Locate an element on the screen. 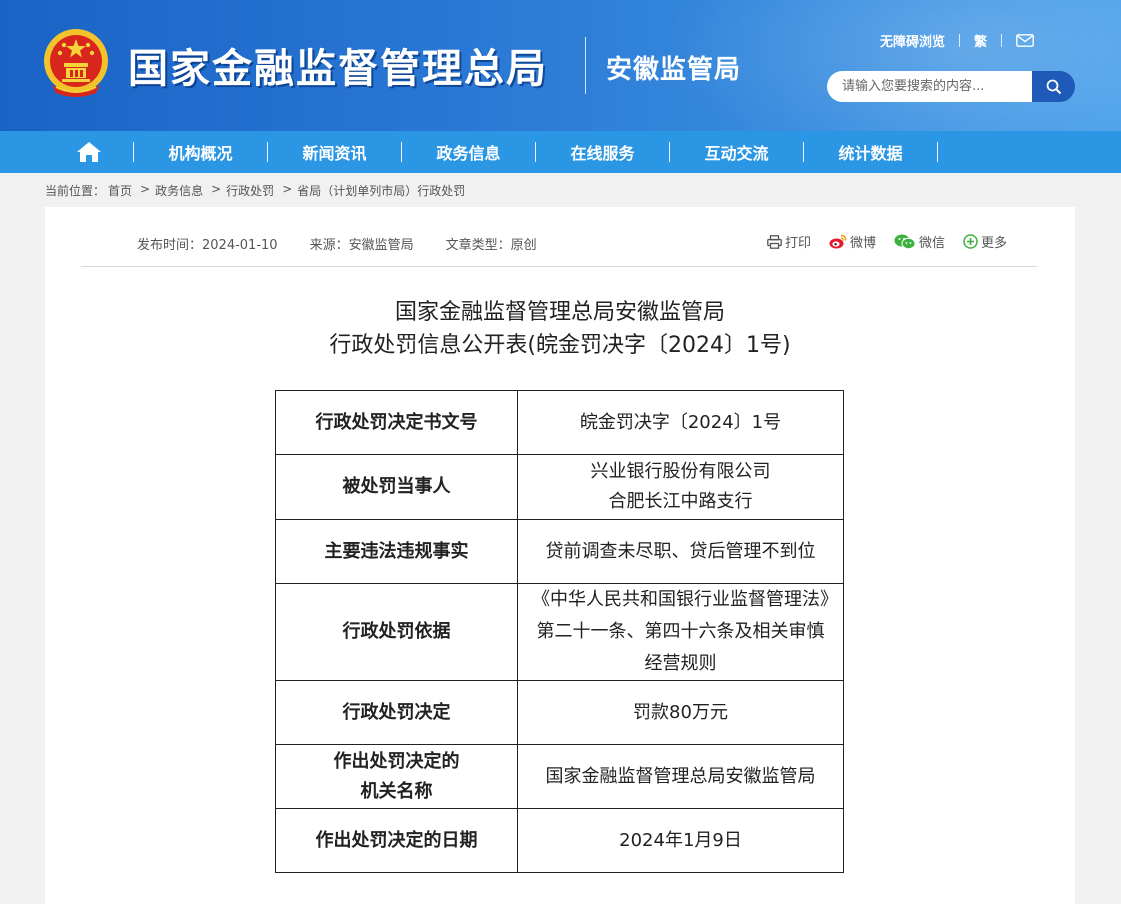  table-value: 贷前调查未尽职、贷后管理不到位 is located at coordinates (680, 551).